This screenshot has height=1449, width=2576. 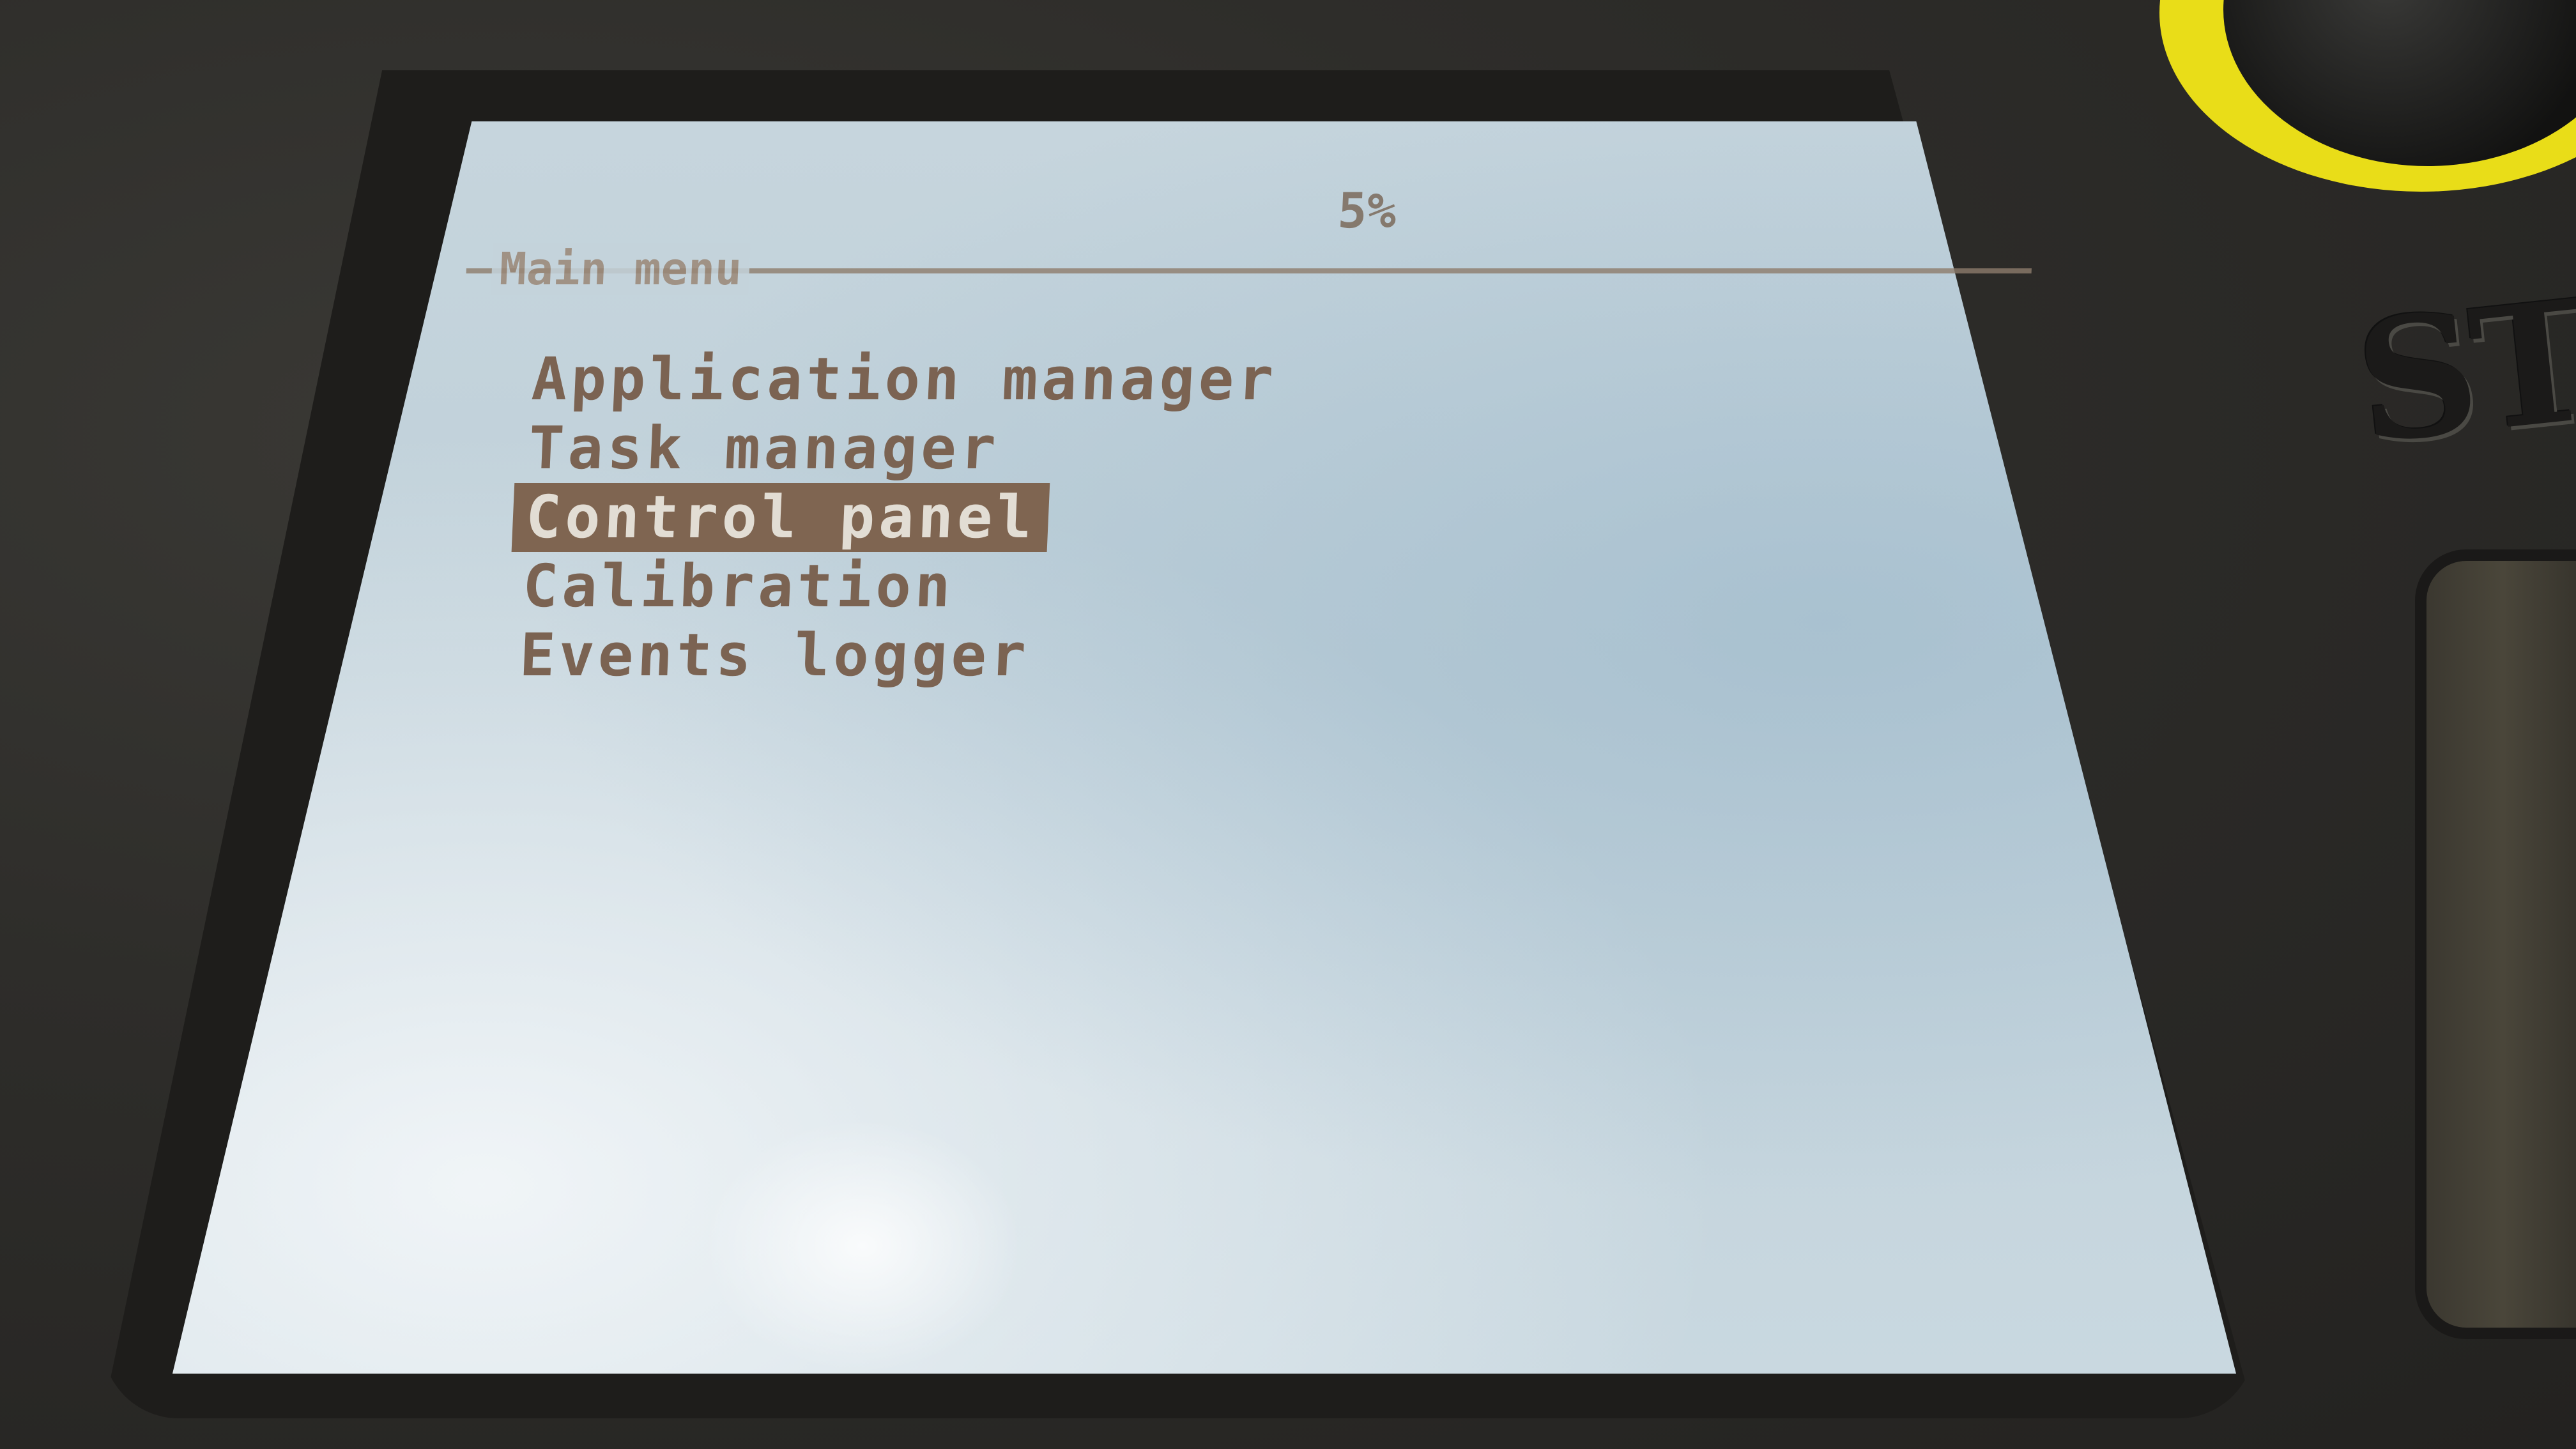 I want to click on battery-status-text: 5%, so click(x=1367, y=210).